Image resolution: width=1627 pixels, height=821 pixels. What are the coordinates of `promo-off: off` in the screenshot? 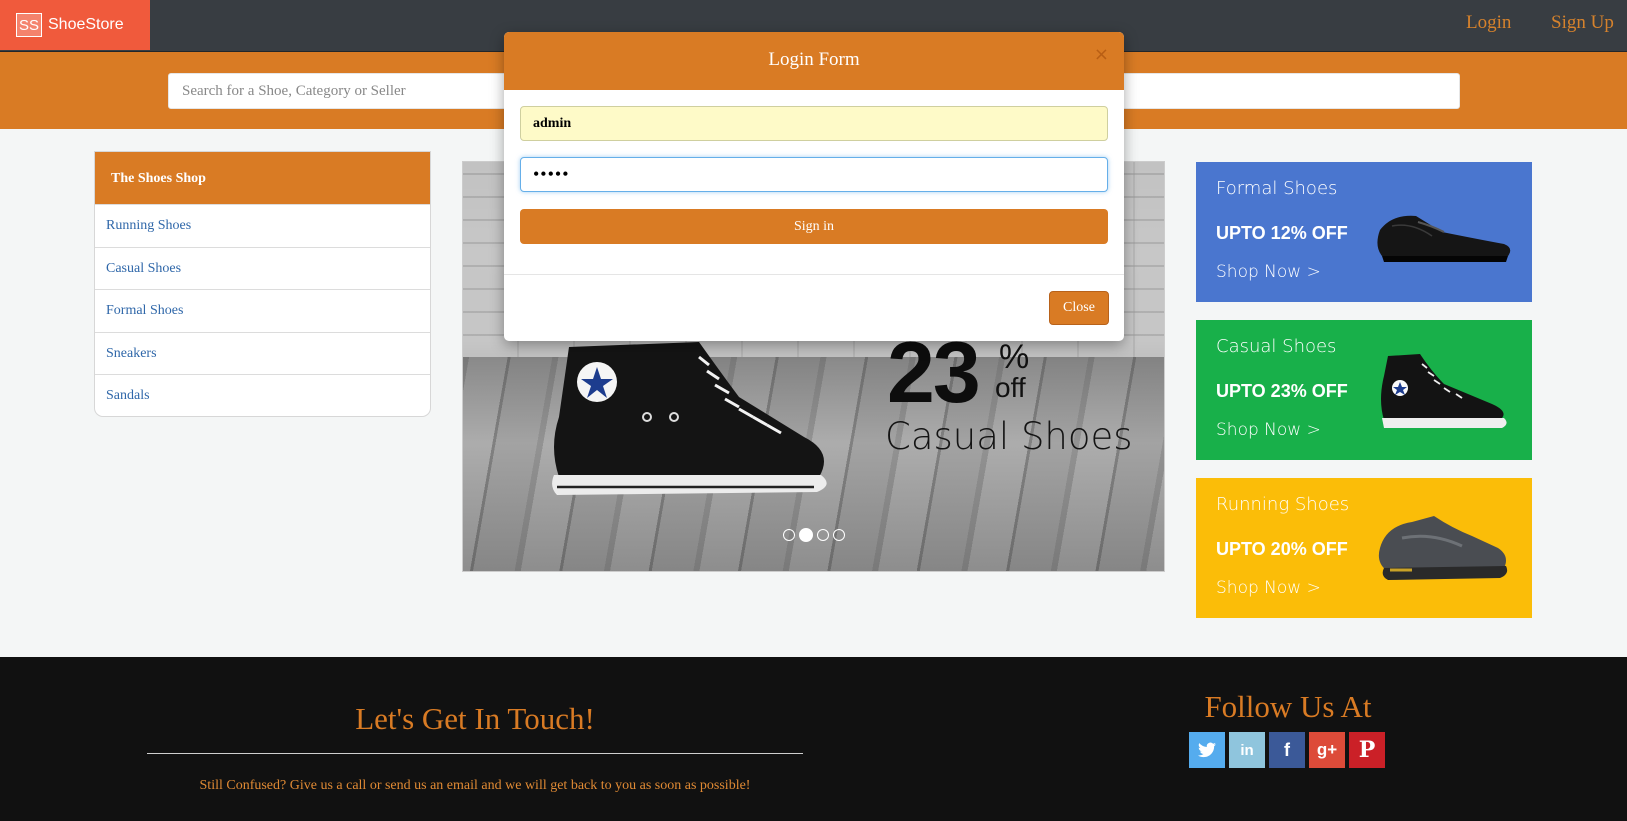 It's located at (1010, 387).